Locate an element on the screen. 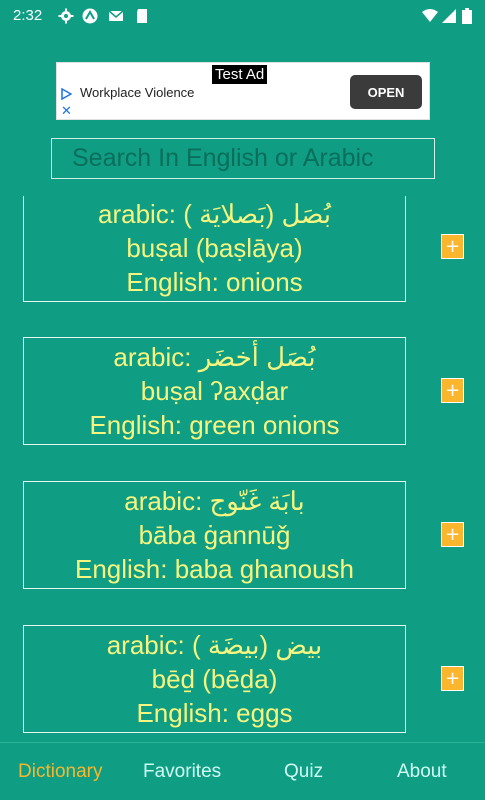 This screenshot has width=485, height=800. android-icon is located at coordinates (90, 16).